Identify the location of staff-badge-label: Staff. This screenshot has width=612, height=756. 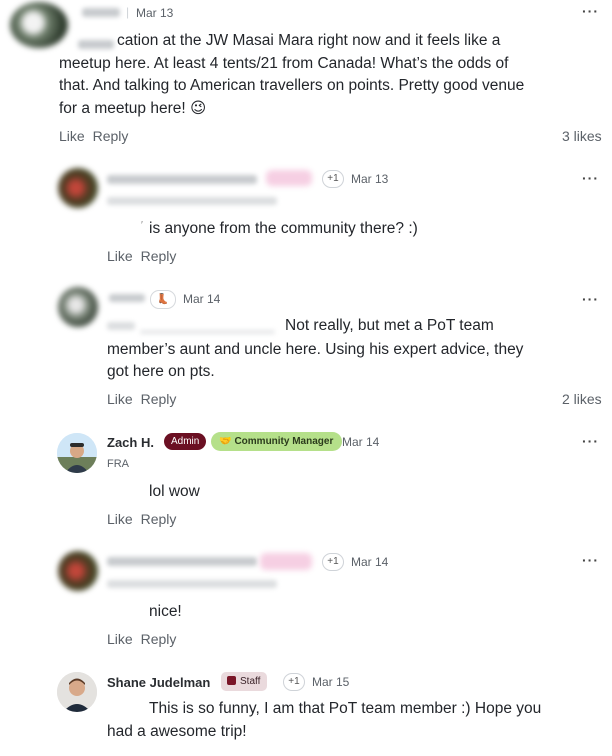
(250, 681).